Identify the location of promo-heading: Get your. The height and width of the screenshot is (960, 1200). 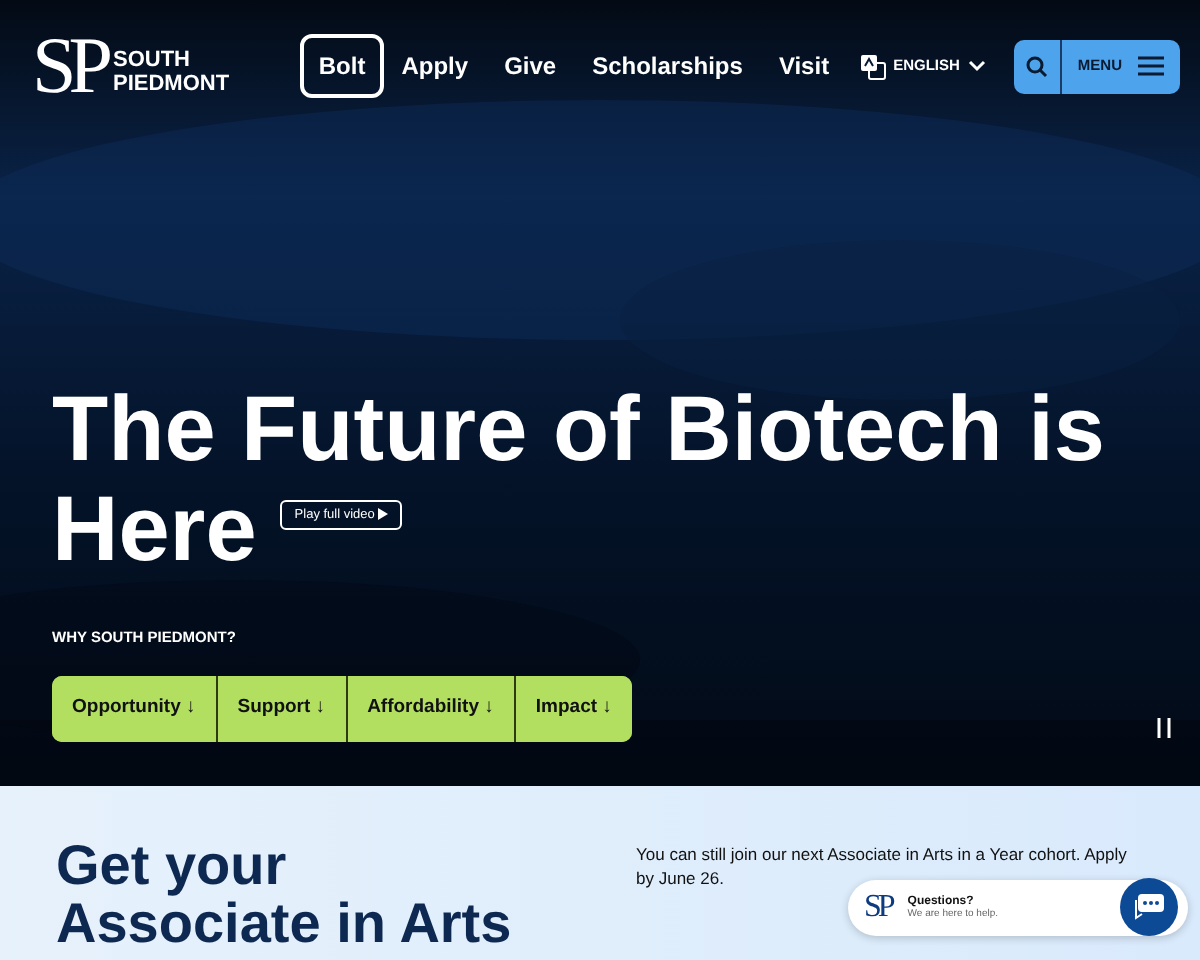
(172, 865).